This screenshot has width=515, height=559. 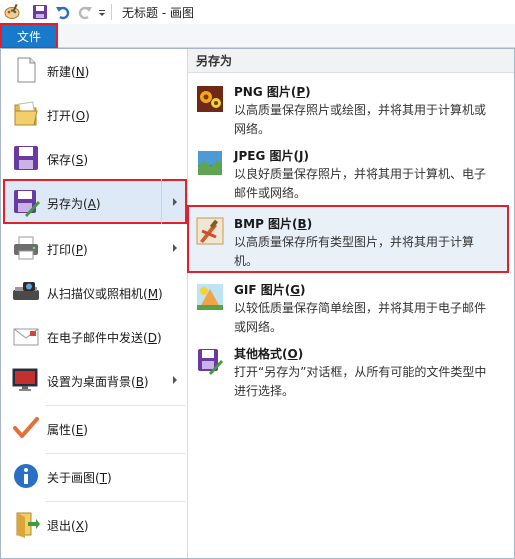 What do you see at coordinates (94, 293) in the screenshot?
I see `menu-item-scanner: 从扫描仪或照相机(M)` at bounding box center [94, 293].